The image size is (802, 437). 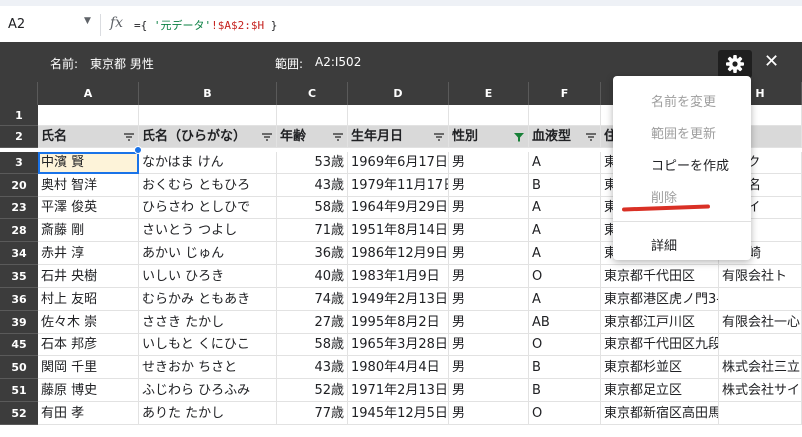 I want to click on row-header: 28, so click(x=19, y=230).